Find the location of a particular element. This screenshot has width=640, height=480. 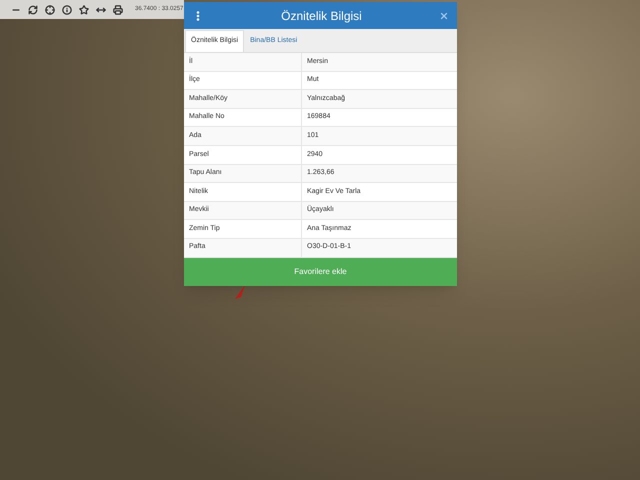

crosshair-icon is located at coordinates (50, 10).